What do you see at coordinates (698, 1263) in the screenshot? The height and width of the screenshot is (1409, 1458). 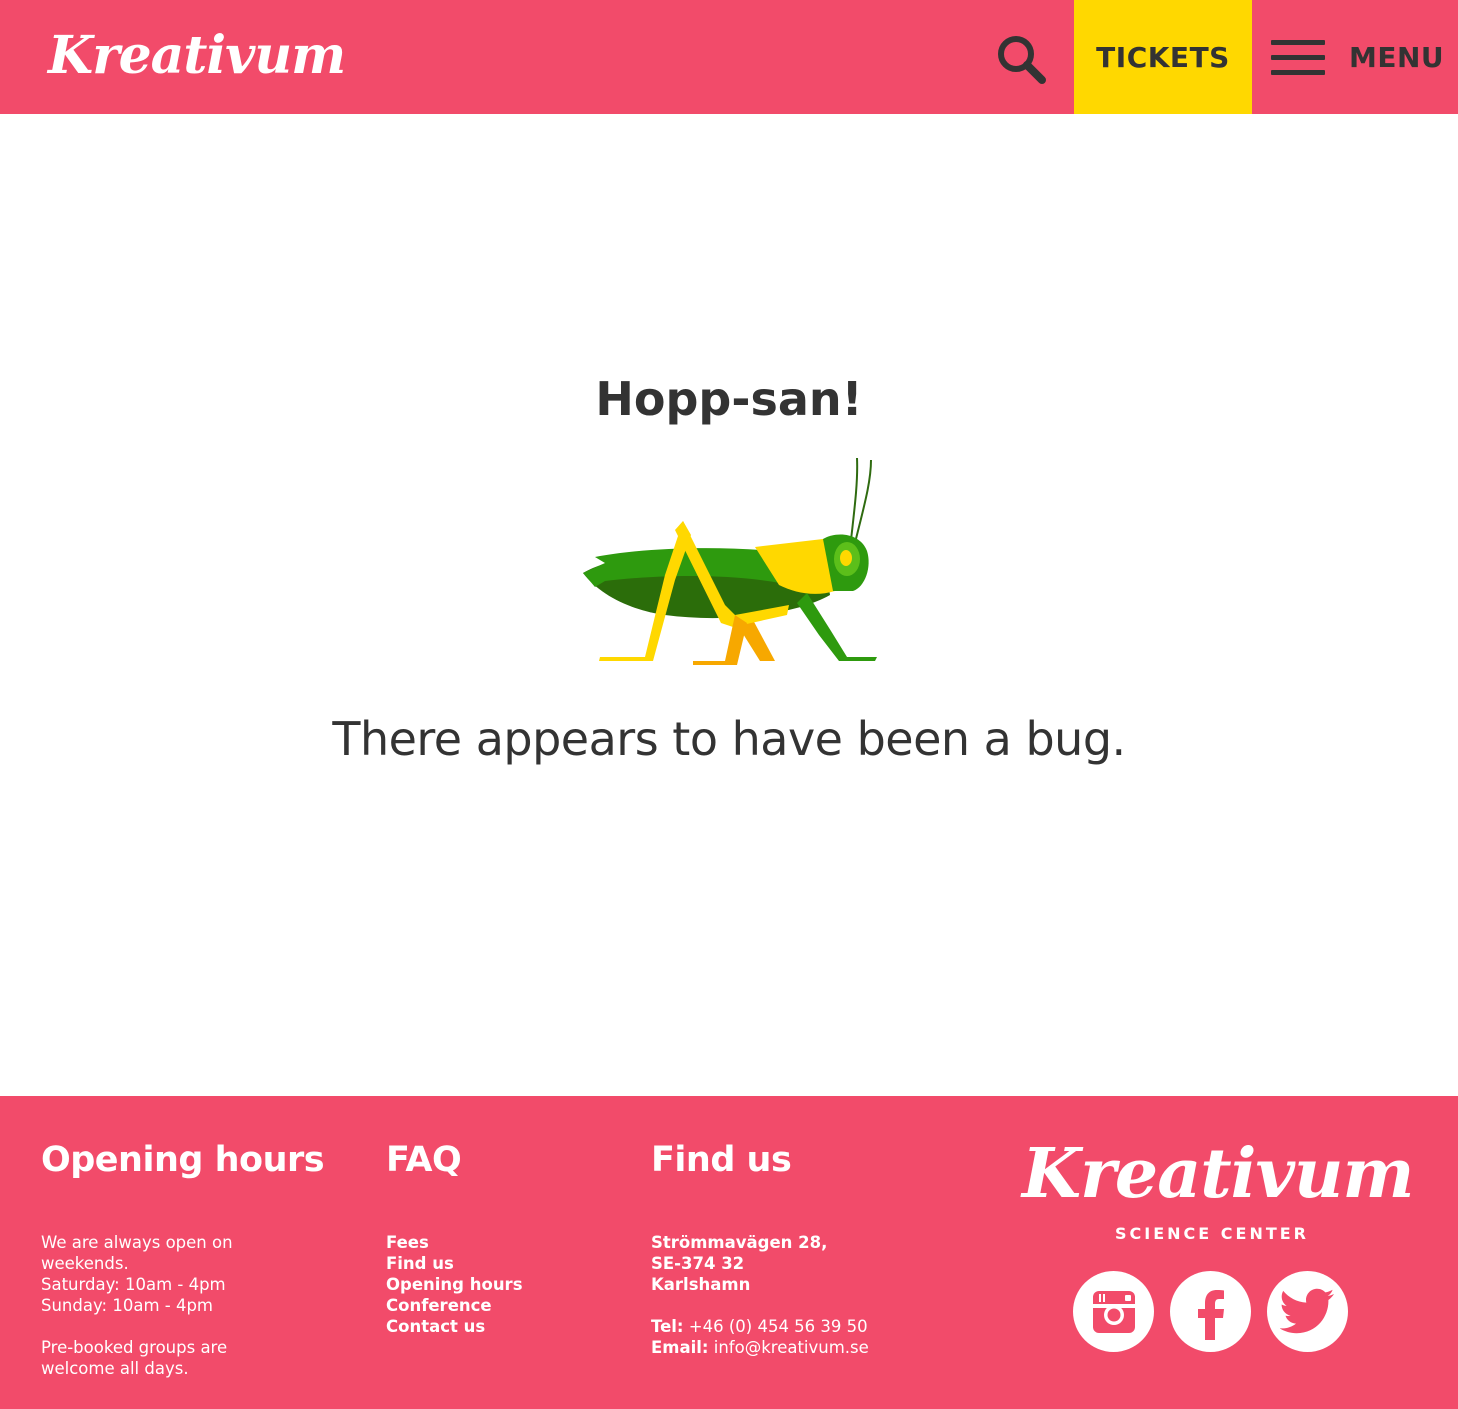 I see `address-line: SE-374 32` at bounding box center [698, 1263].